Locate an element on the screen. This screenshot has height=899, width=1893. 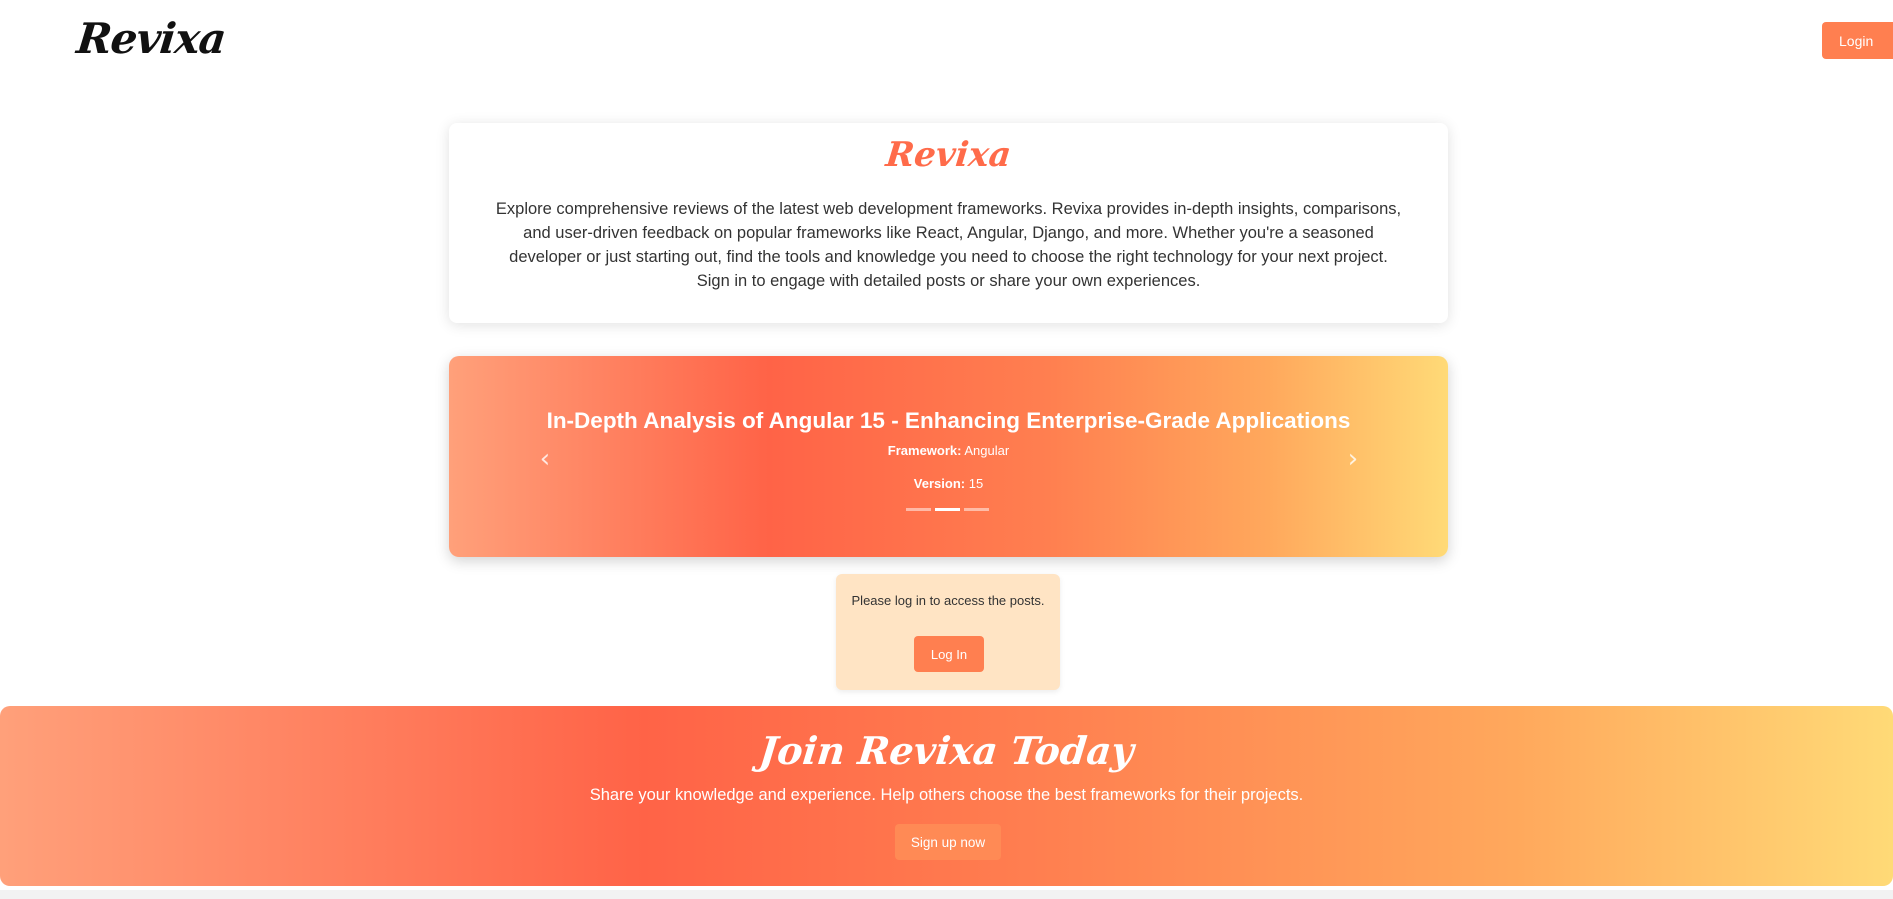
cta-title: Join Revixa Today is located at coordinates (946, 750).